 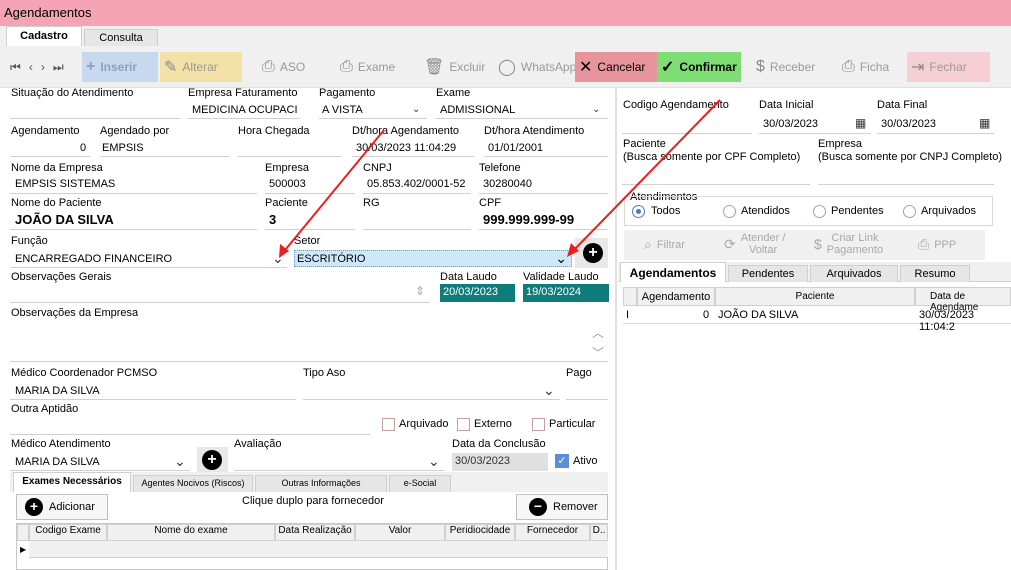 I want to click on arrow-to-setor, so click(x=645, y=176).